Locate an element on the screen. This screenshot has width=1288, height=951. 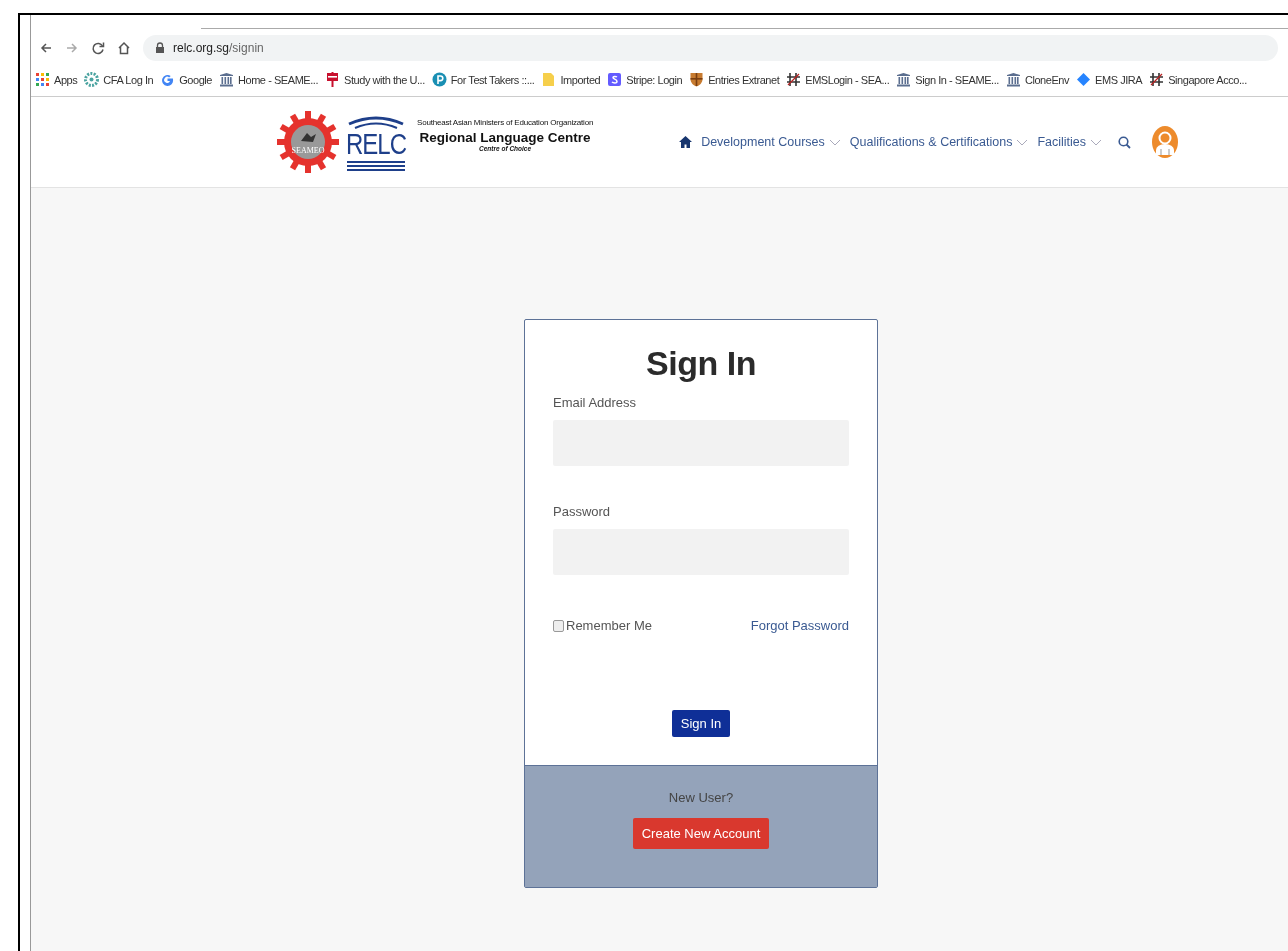
letter-g-icon is located at coordinates (168, 79).